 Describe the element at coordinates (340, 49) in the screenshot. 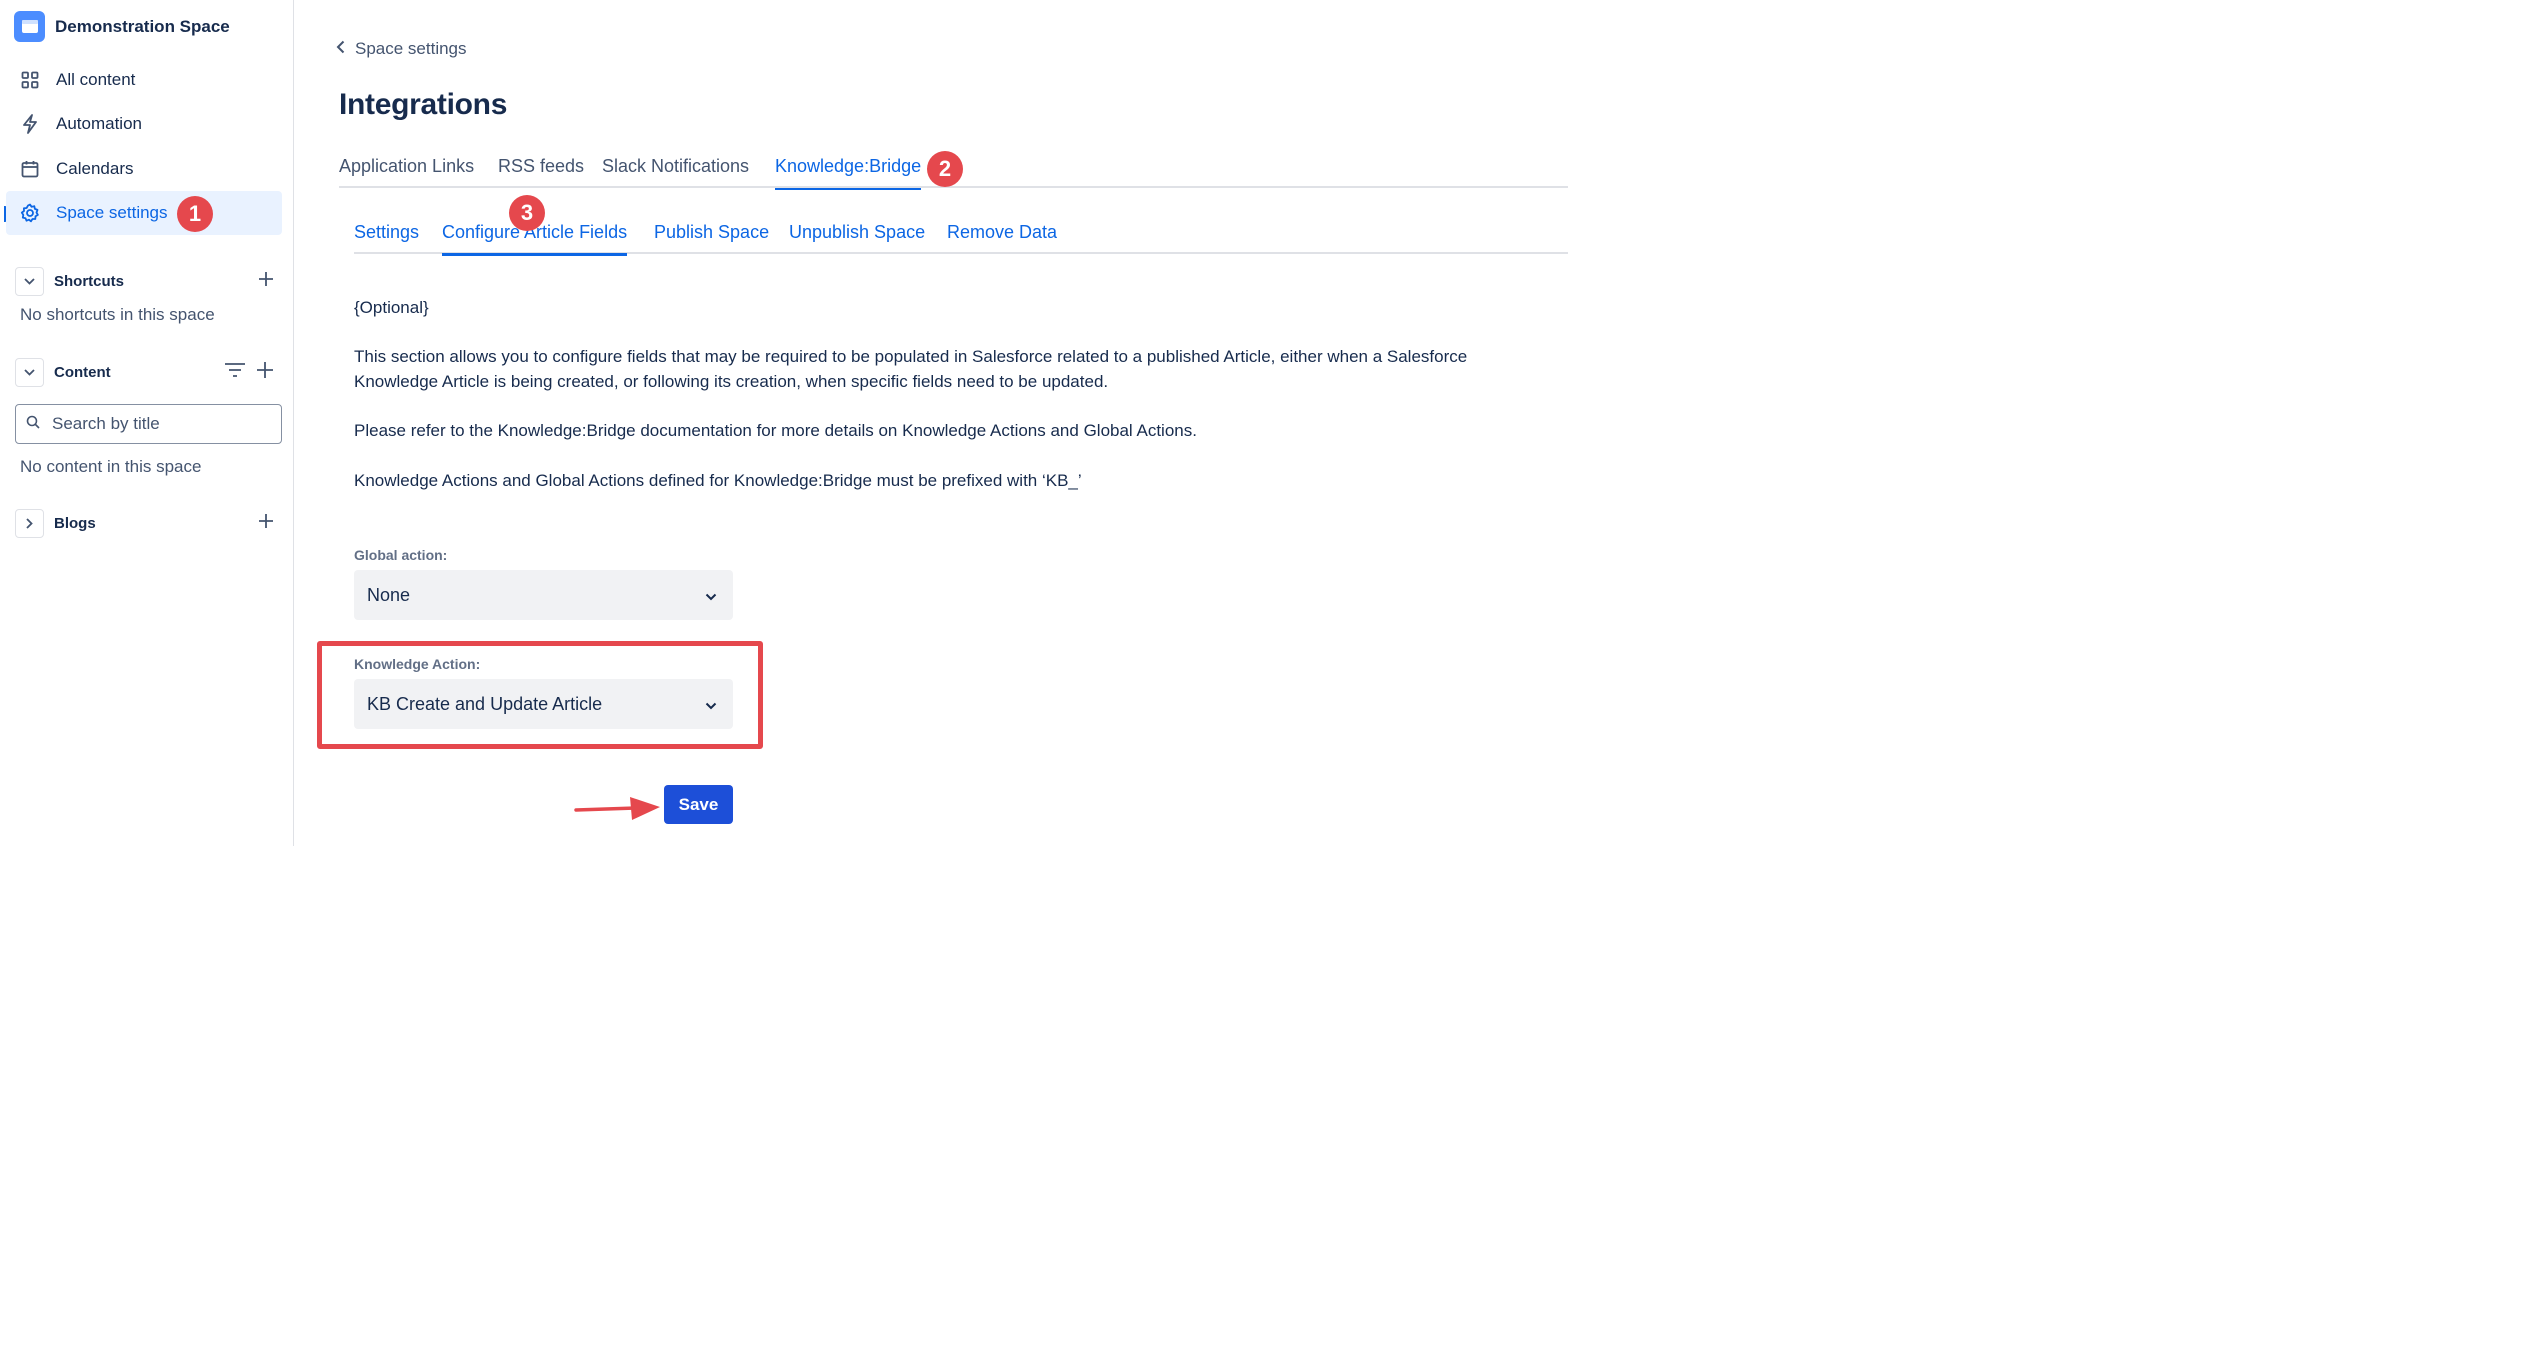

I see `chevron-left-icon` at that location.